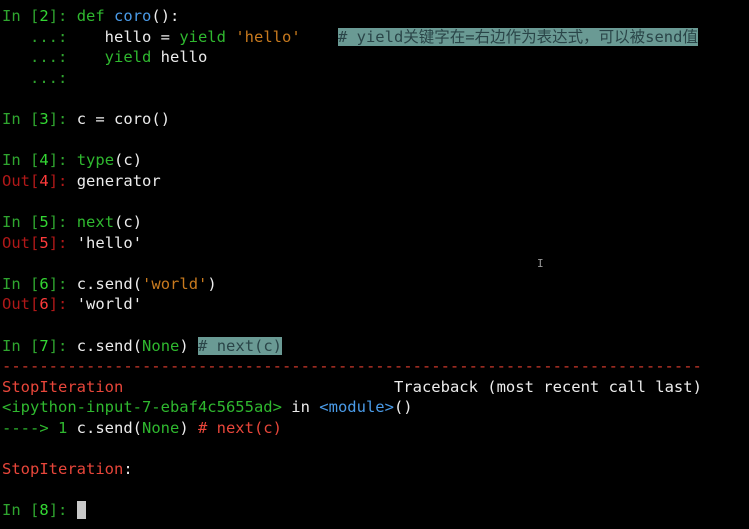 The height and width of the screenshot is (529, 749). Describe the element at coordinates (109, 242) in the screenshot. I see `output-value: 'hello'` at that location.